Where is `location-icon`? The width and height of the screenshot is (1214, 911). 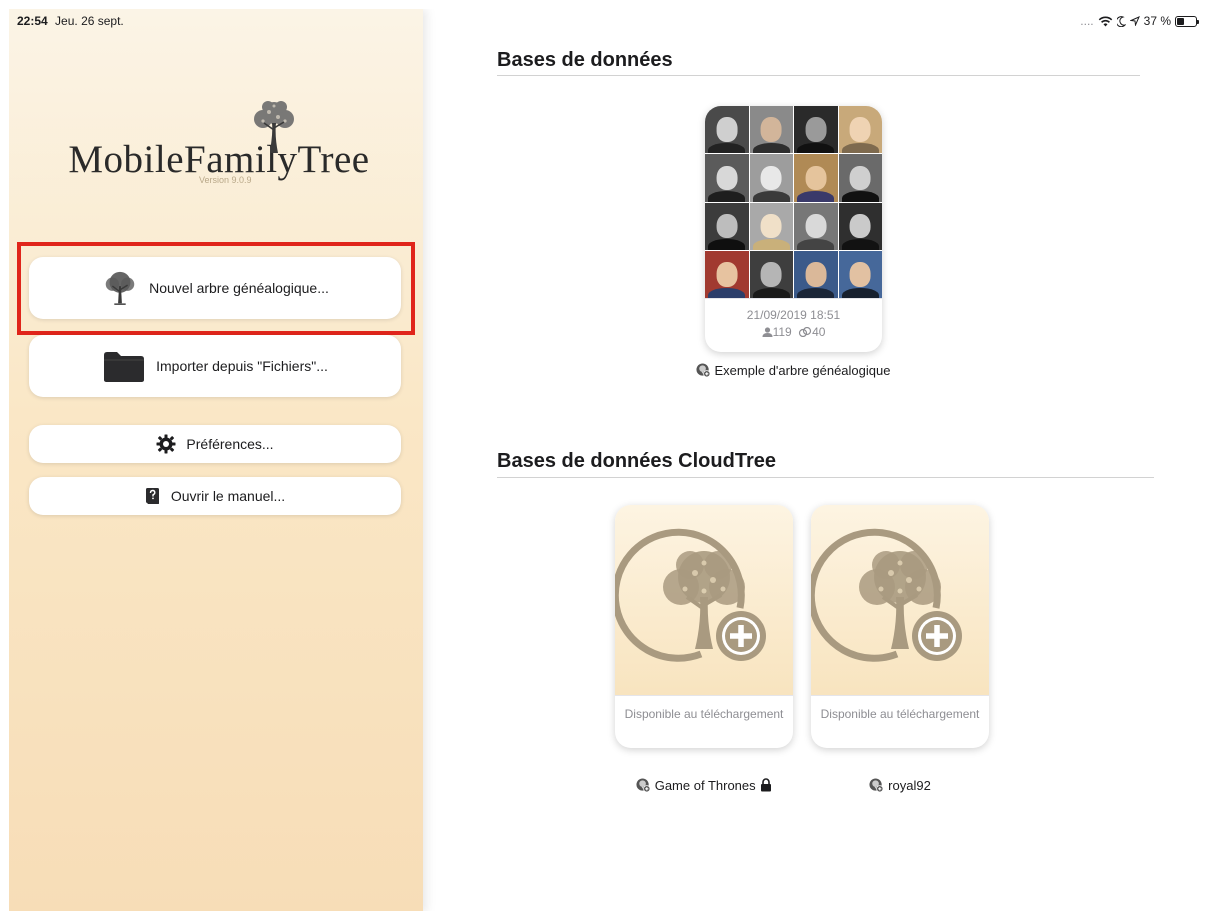
location-icon is located at coordinates (1134, 21).